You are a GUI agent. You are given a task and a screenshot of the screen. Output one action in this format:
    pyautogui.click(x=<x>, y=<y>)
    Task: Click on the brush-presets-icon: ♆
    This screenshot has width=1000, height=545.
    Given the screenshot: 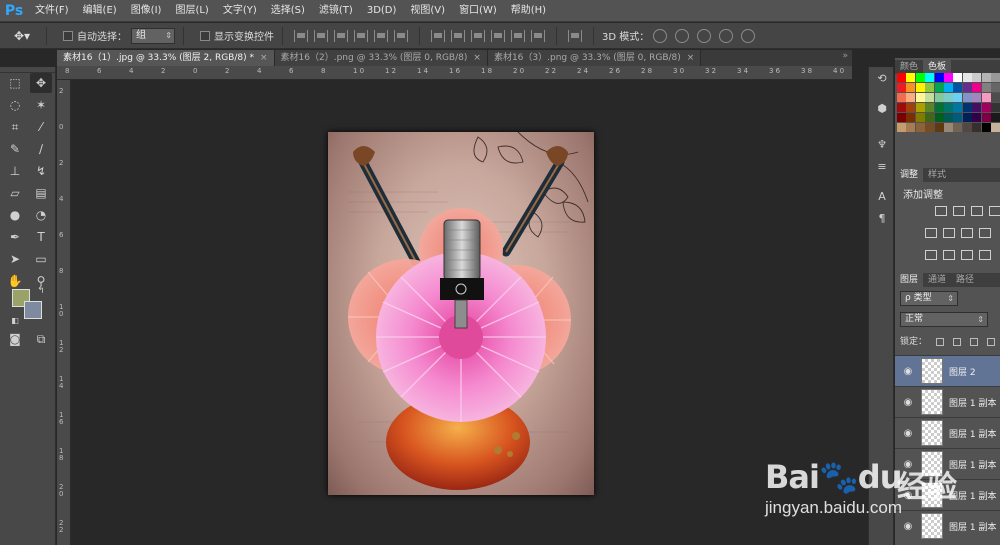 What is the action you would take?
    pyautogui.click(x=882, y=145)
    